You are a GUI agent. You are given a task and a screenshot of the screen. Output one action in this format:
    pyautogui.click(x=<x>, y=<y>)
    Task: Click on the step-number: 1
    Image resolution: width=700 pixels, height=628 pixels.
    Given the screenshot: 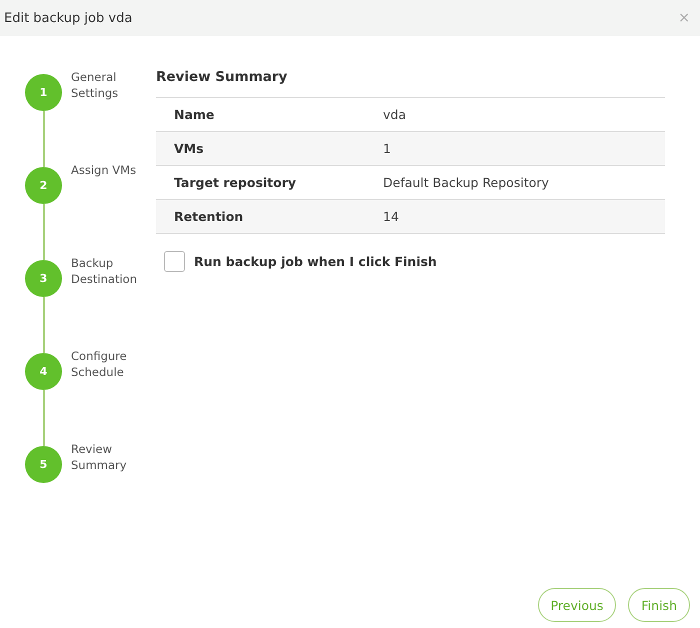 What is the action you would take?
    pyautogui.click(x=43, y=92)
    